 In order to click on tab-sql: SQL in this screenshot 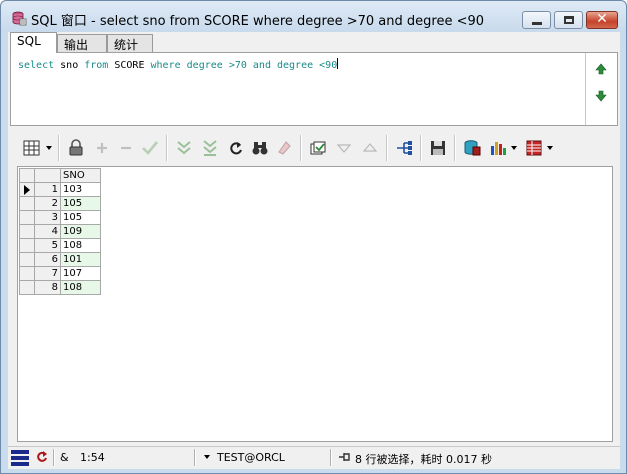, I will do `click(33, 42)`.